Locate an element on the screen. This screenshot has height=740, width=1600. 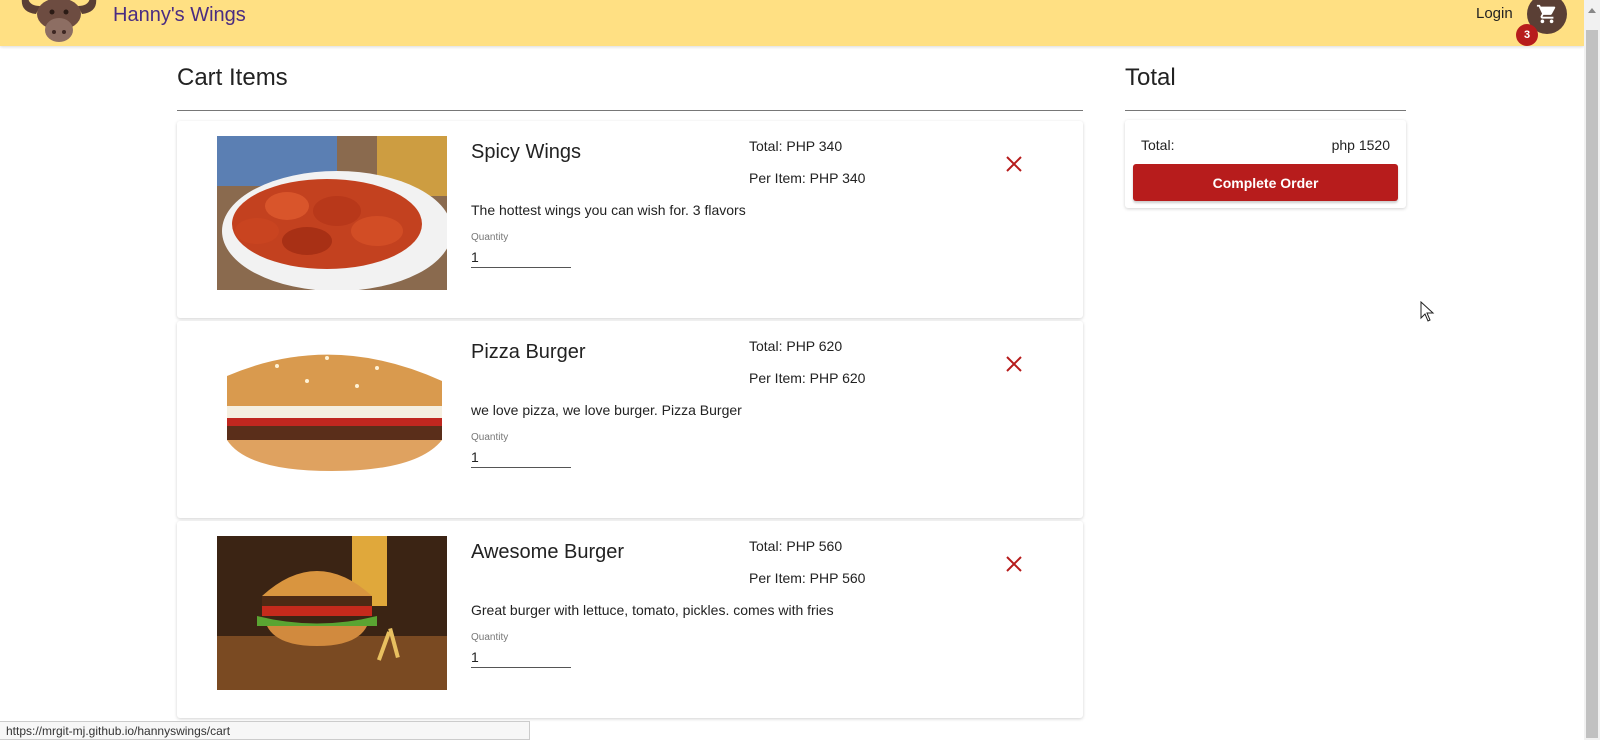
scroll-thumb is located at coordinates (1592, 384).